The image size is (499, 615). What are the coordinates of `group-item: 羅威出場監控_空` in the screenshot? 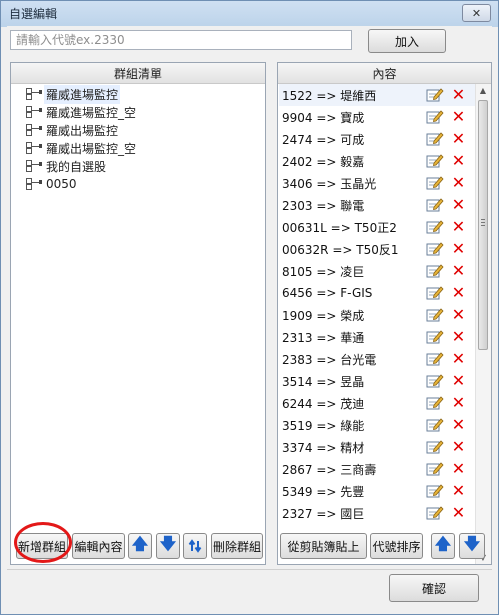 It's located at (81, 148).